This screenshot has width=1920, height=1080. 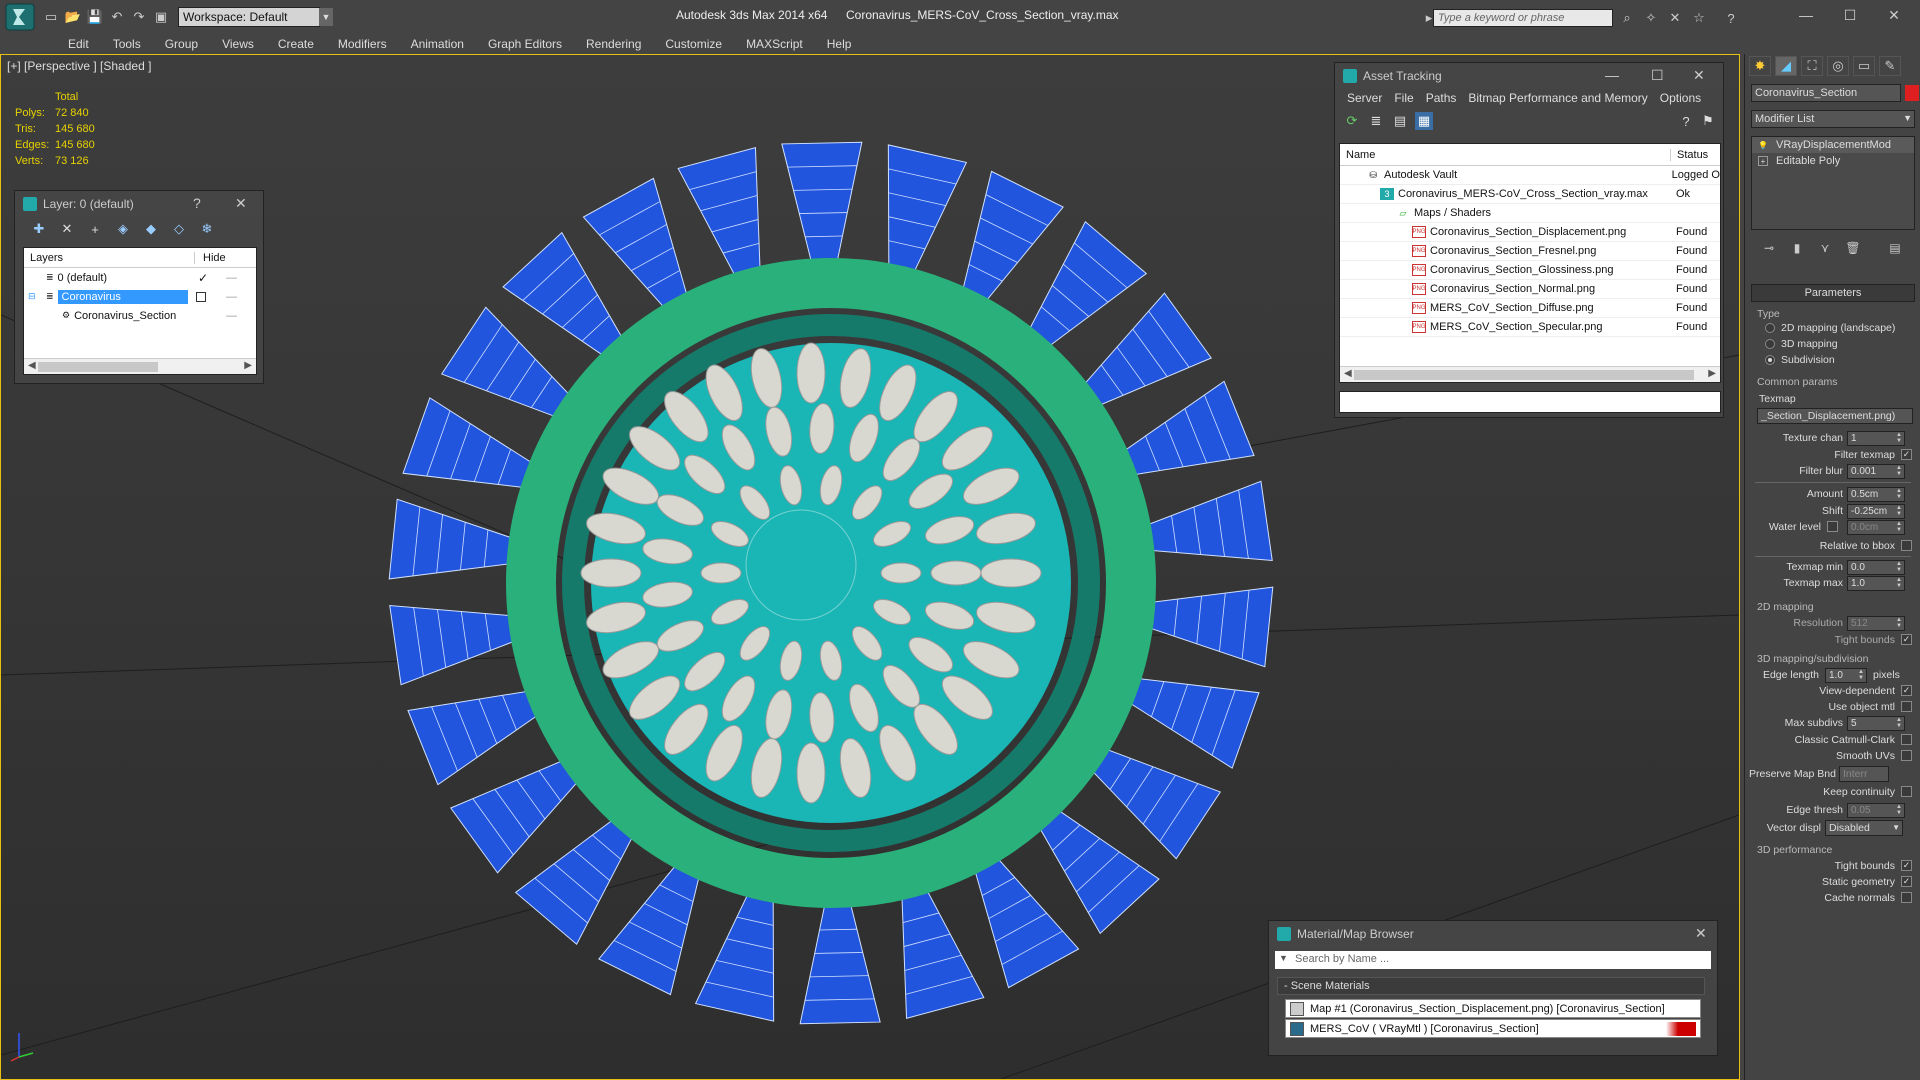 What do you see at coordinates (30, 296) in the screenshot?
I see `expand-icon: ⊟` at bounding box center [30, 296].